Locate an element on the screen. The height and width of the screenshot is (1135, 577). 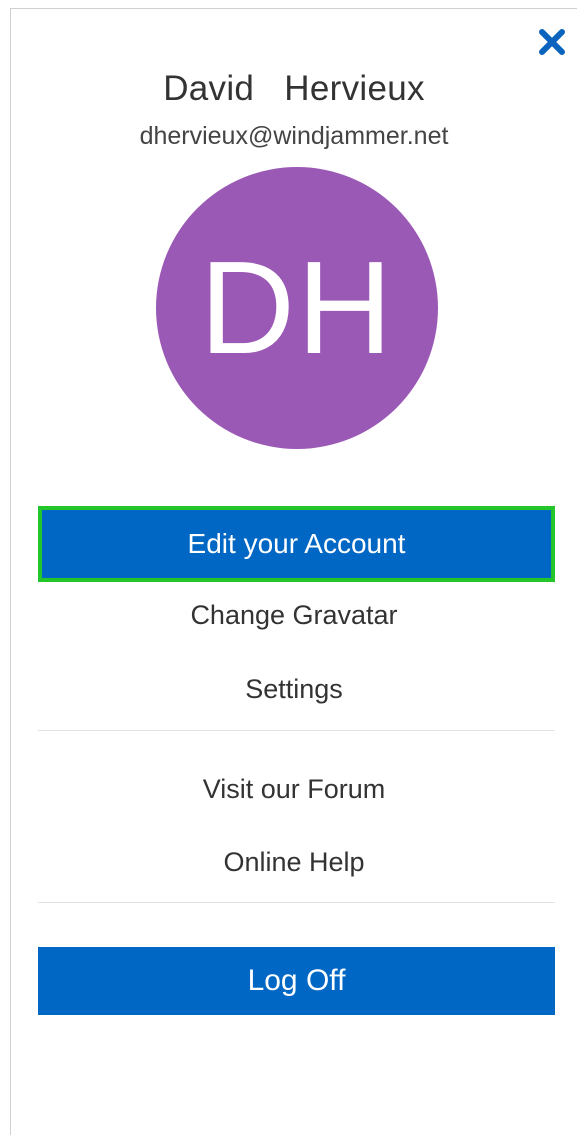
close-button is located at coordinates (552, 42).